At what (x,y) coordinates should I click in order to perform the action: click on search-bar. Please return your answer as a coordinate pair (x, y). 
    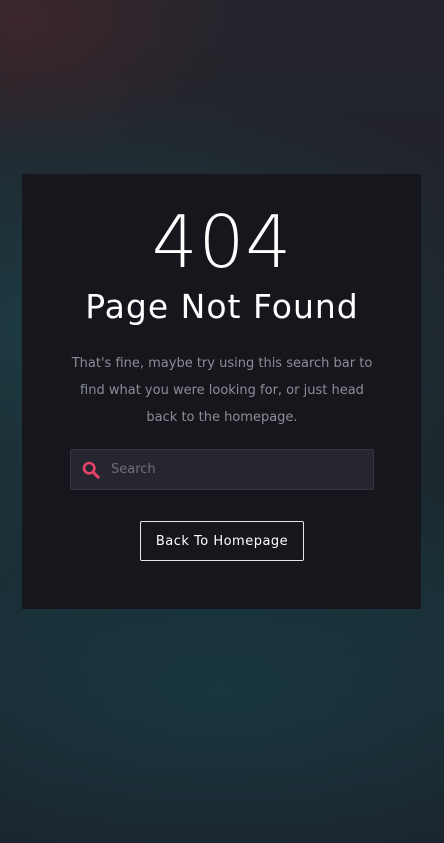
    Looking at the image, I should click on (222, 469).